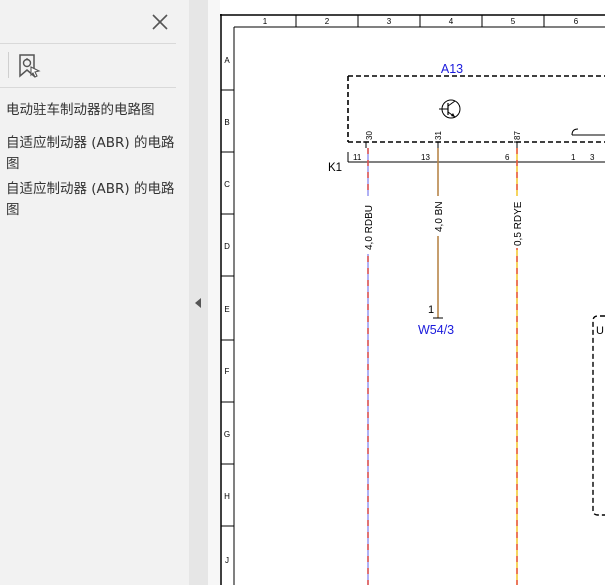  Describe the element at coordinates (88, 87) in the screenshot. I see `sidebar-divider` at that location.